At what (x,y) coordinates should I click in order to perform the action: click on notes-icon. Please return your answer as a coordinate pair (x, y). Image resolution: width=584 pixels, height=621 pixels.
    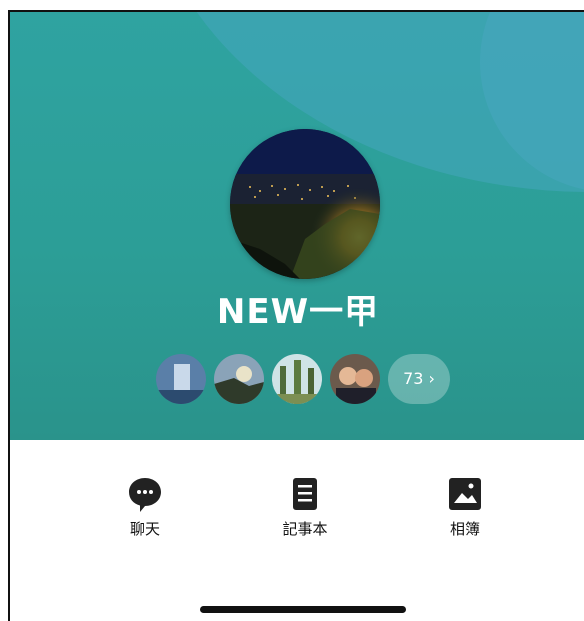
    Looking at the image, I should click on (305, 494).